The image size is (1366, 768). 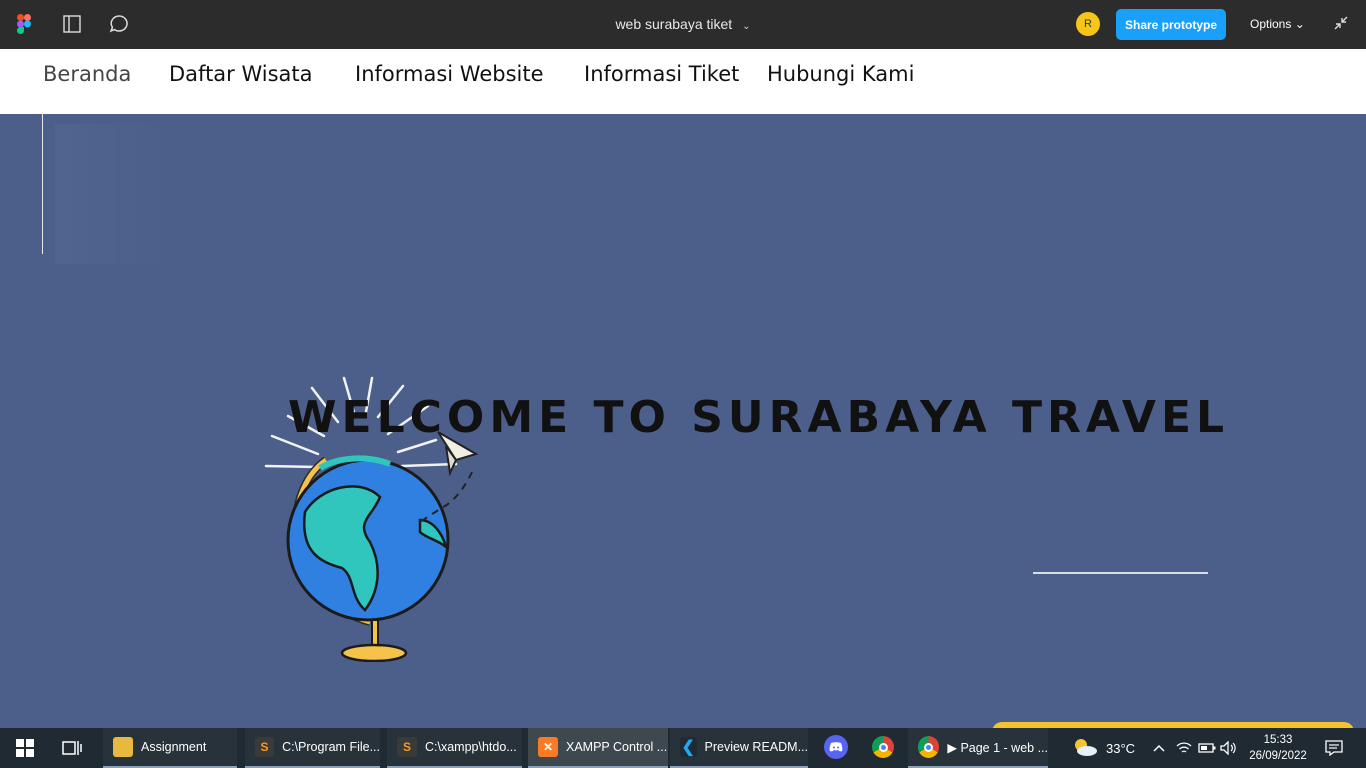 What do you see at coordinates (449, 74) in the screenshot?
I see `nav-item-informasi-website: Informasi Website` at bounding box center [449, 74].